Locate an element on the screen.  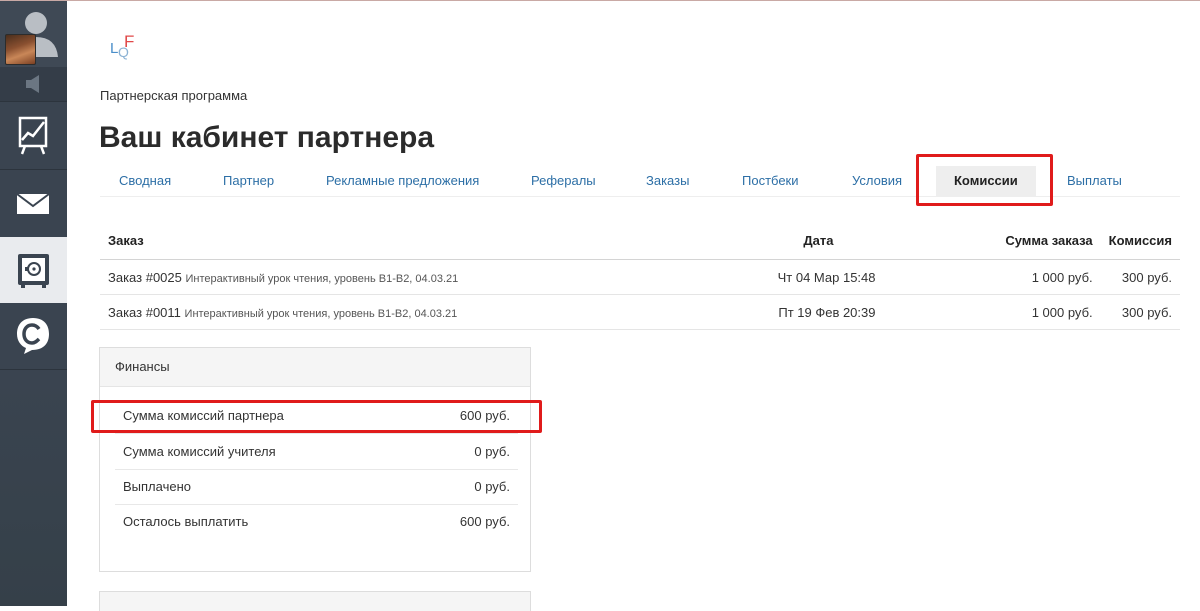
highlight-box-commissions-tab is located at coordinates (984, 180).